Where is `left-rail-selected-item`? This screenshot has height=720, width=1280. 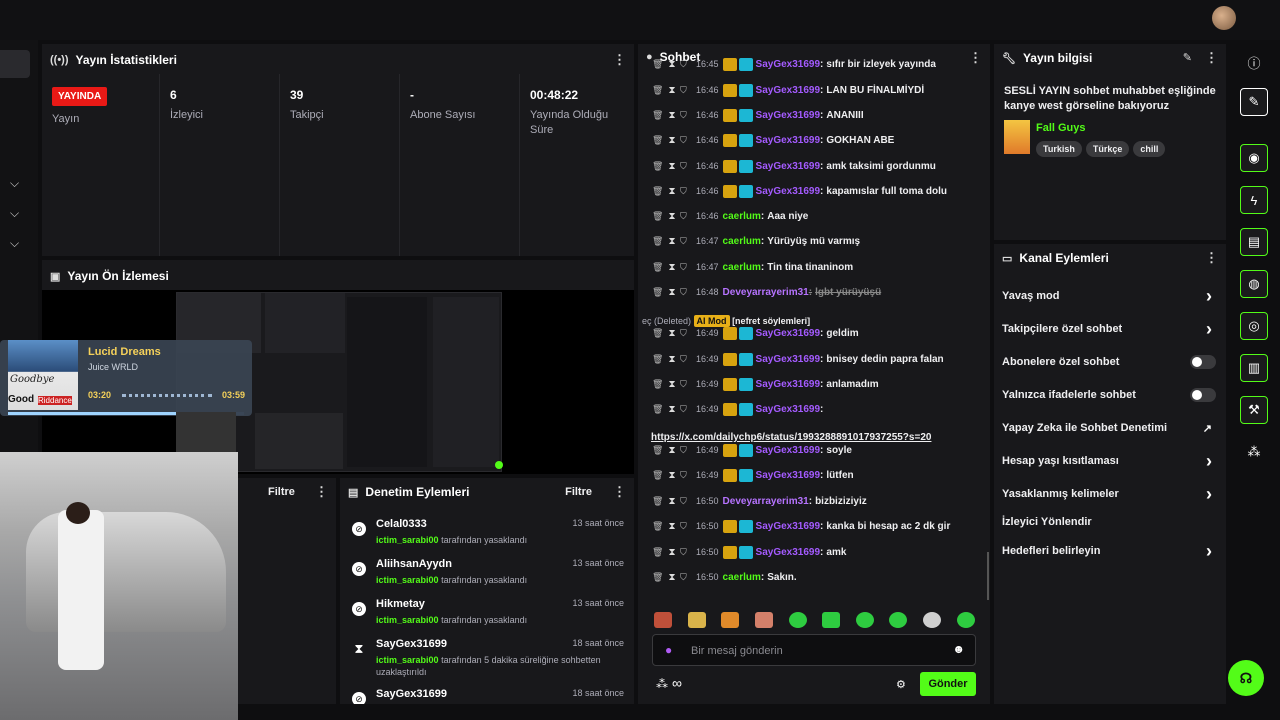 left-rail-selected-item is located at coordinates (15, 64).